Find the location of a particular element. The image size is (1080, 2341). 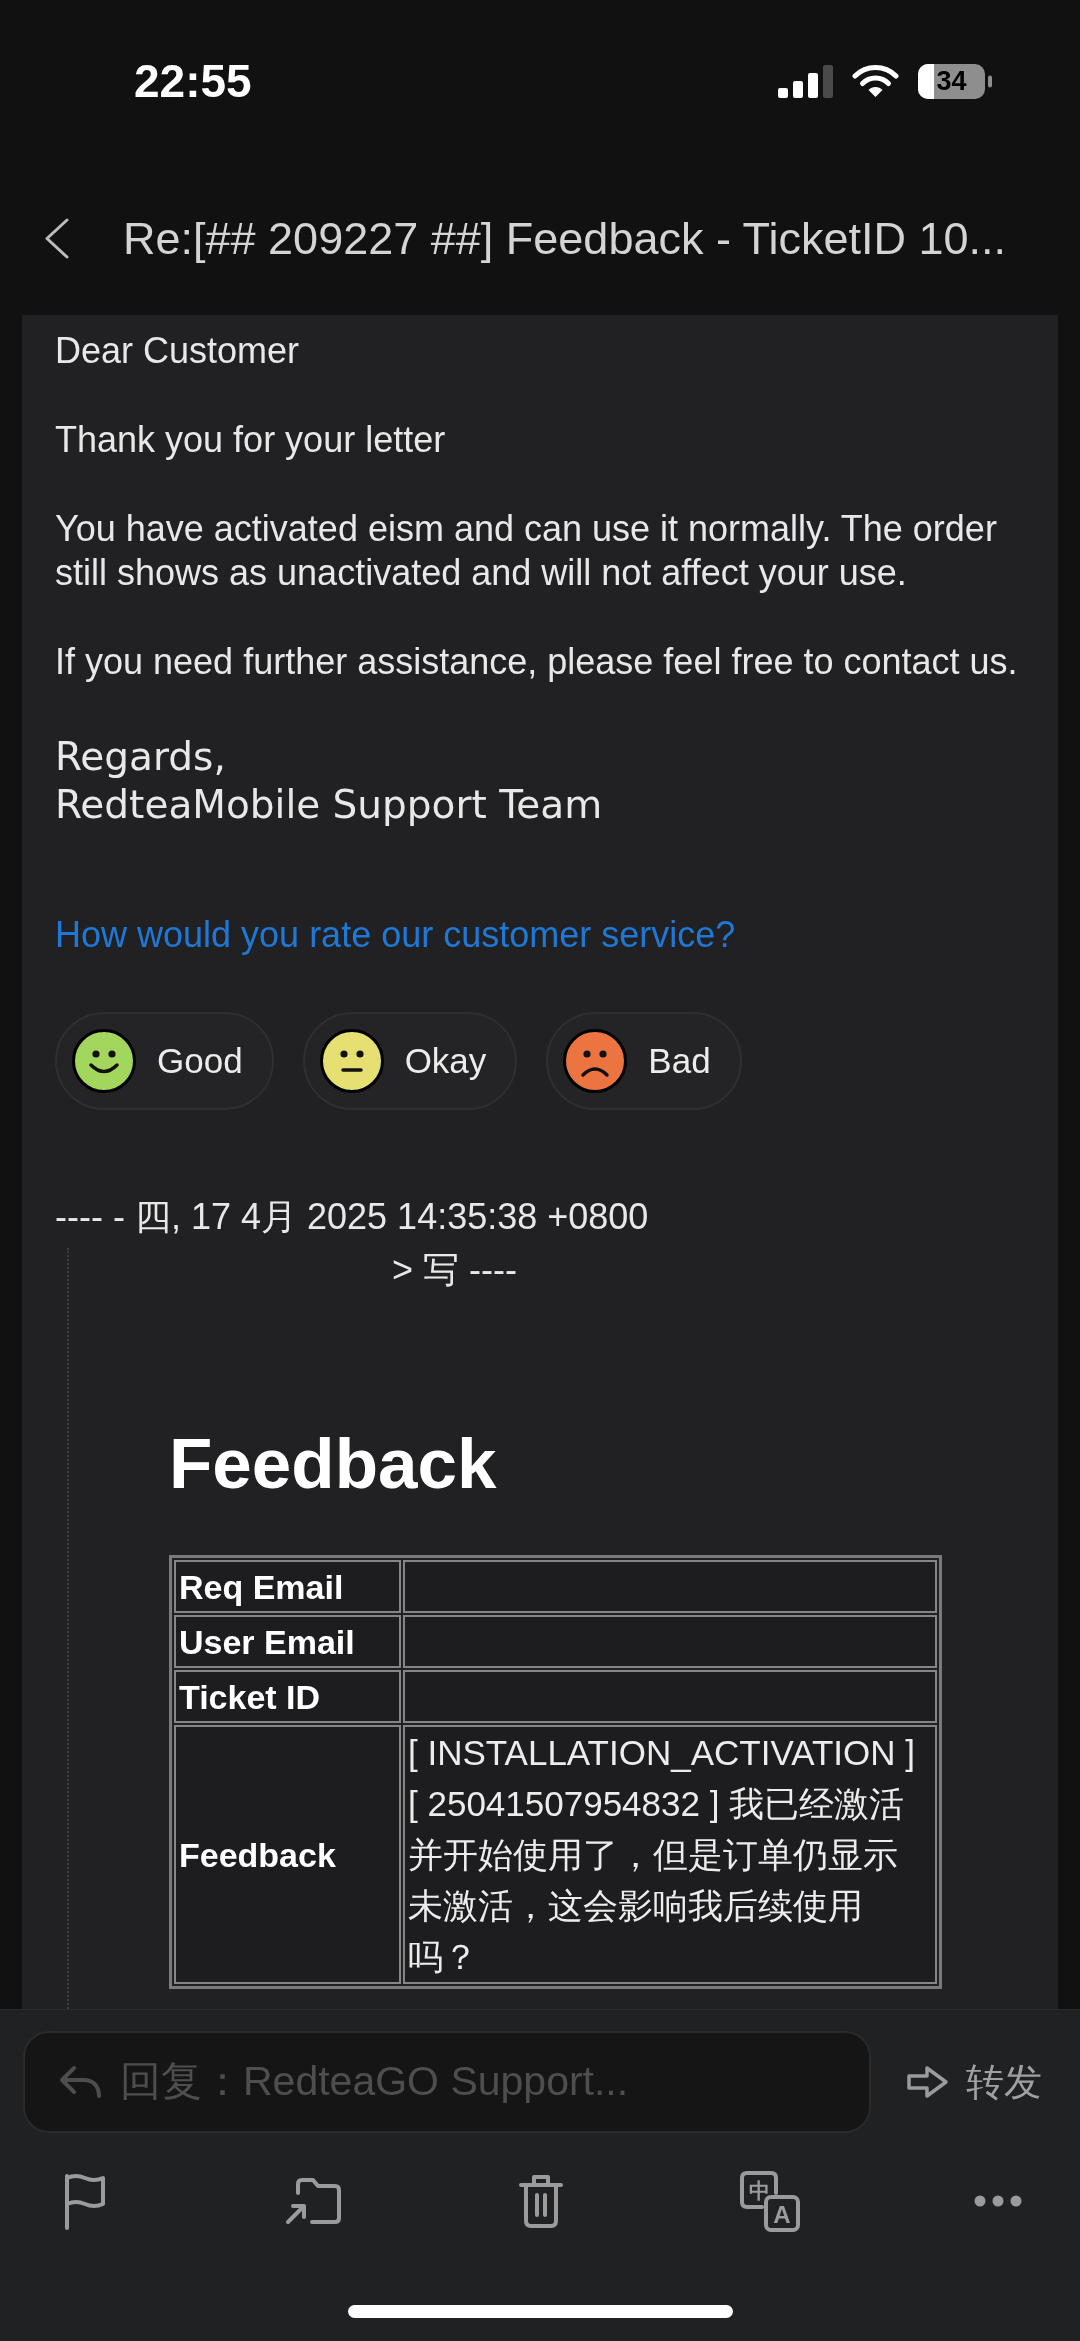

table-header-cell: Req Email is located at coordinates (287, 1586).